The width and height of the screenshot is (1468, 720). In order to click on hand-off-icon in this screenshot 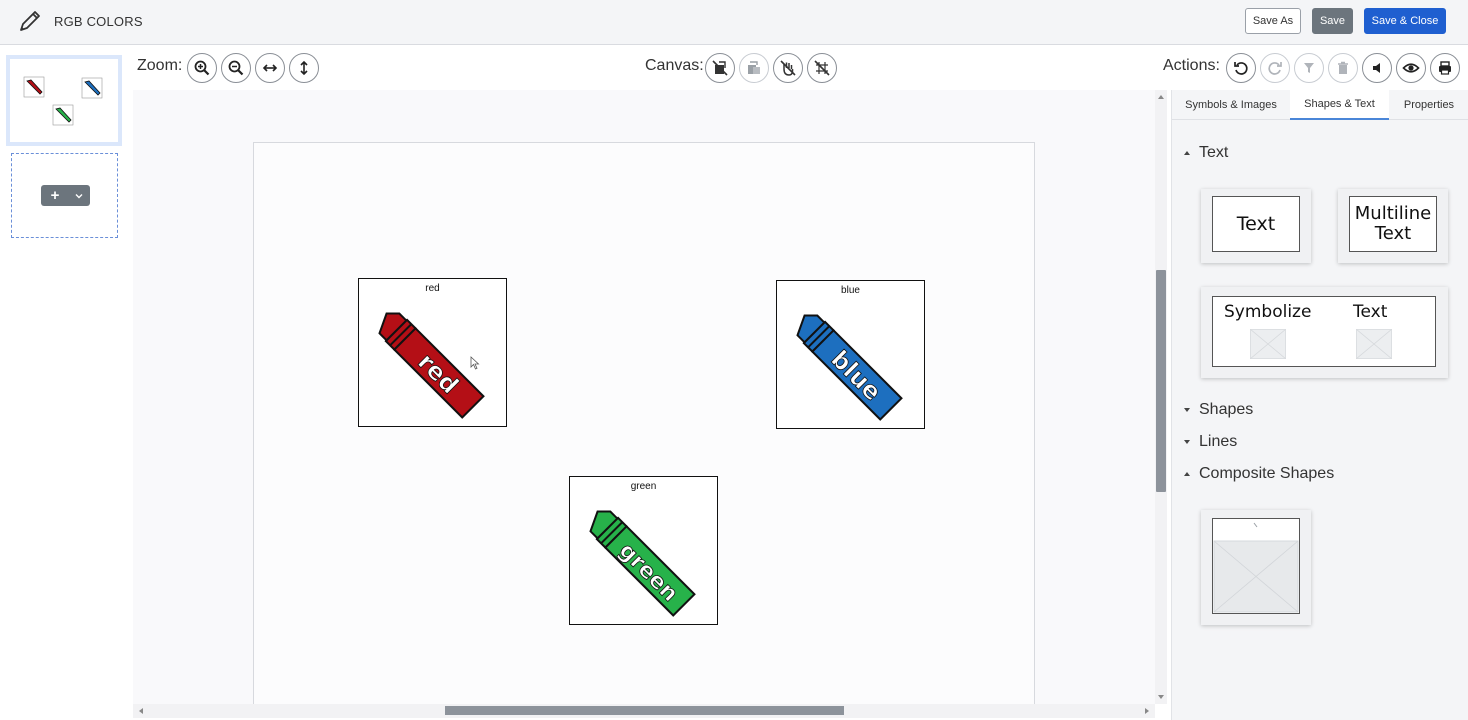, I will do `click(788, 68)`.